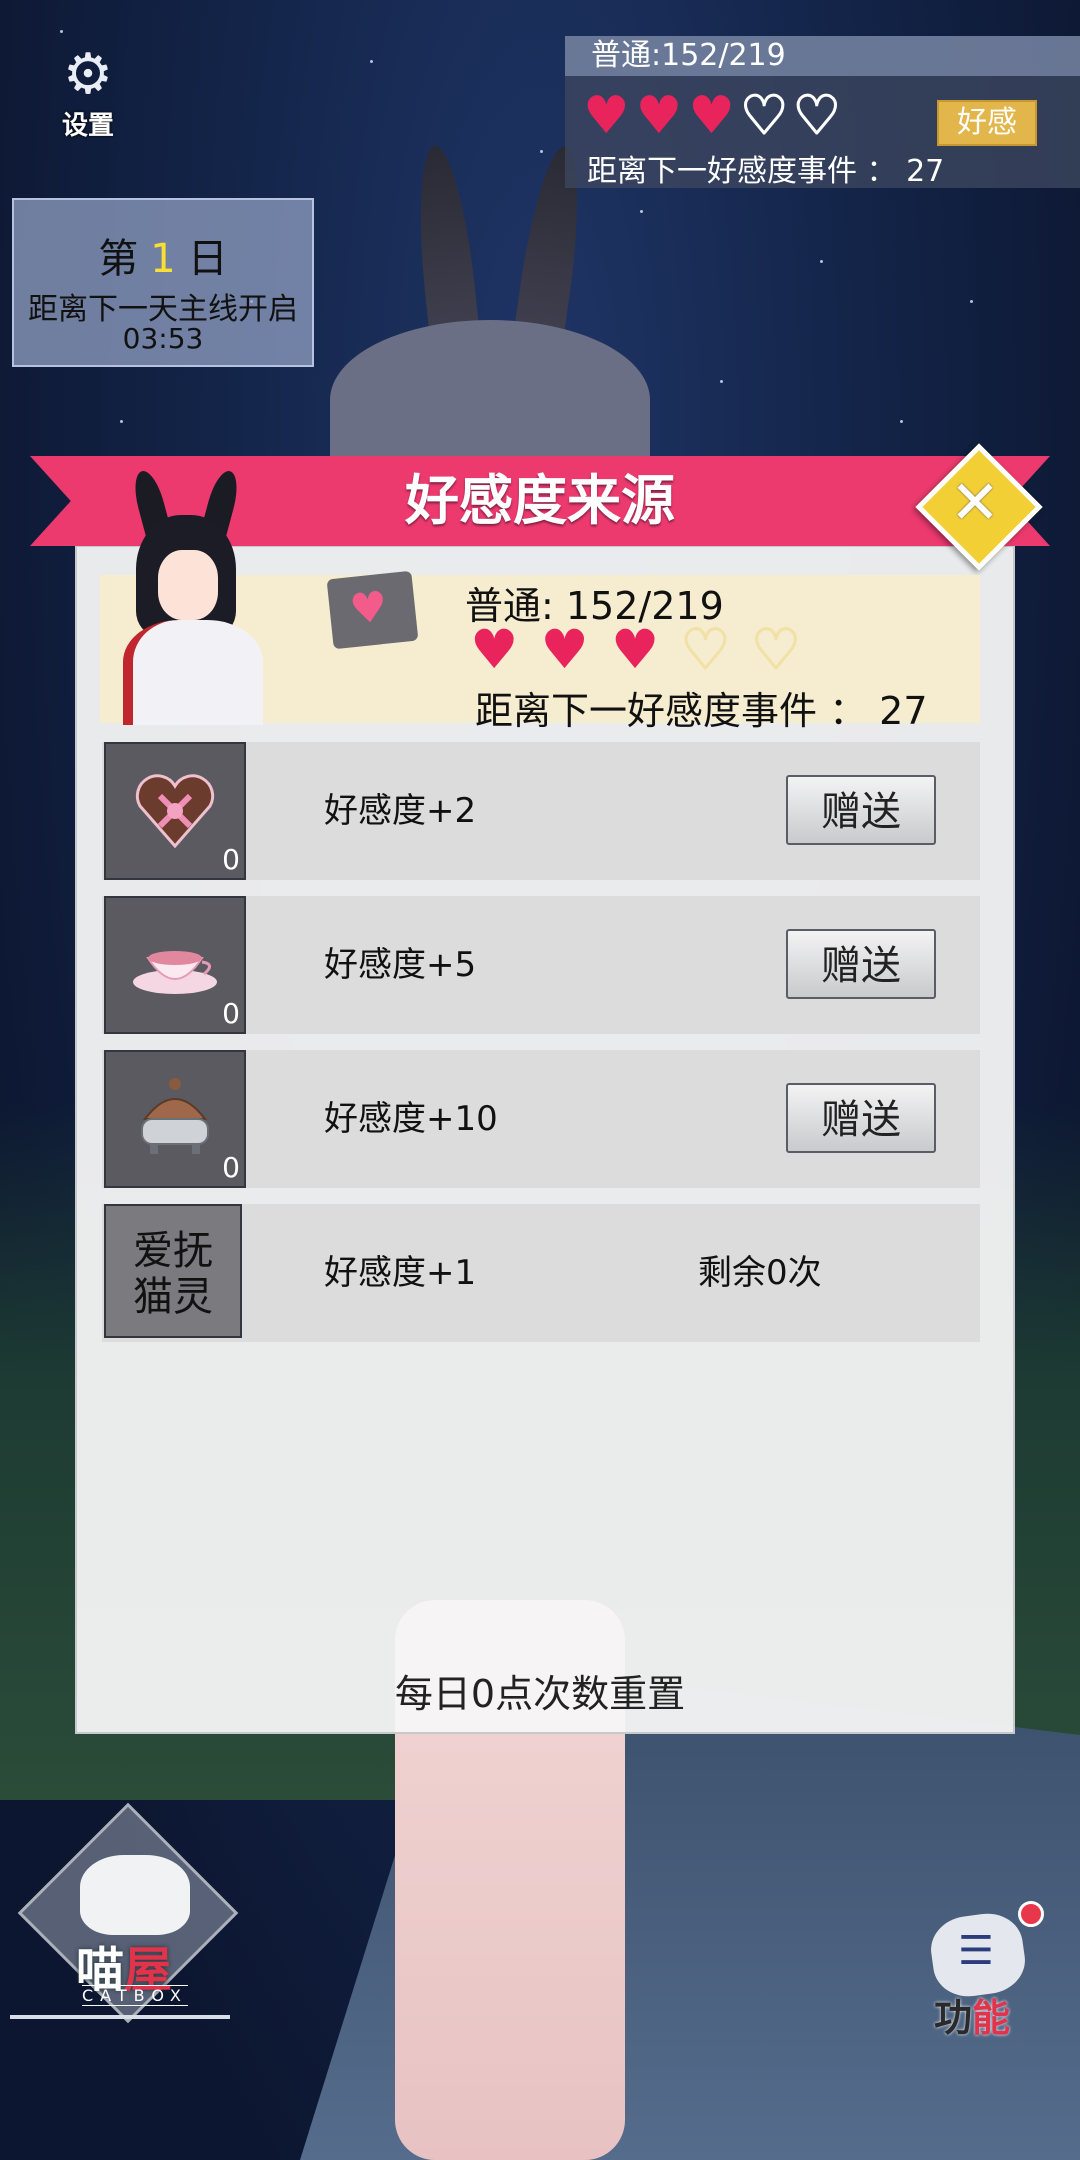 Image resolution: width=1080 pixels, height=2160 pixels. I want to click on incense-burner-icon: 0, so click(175, 1119).